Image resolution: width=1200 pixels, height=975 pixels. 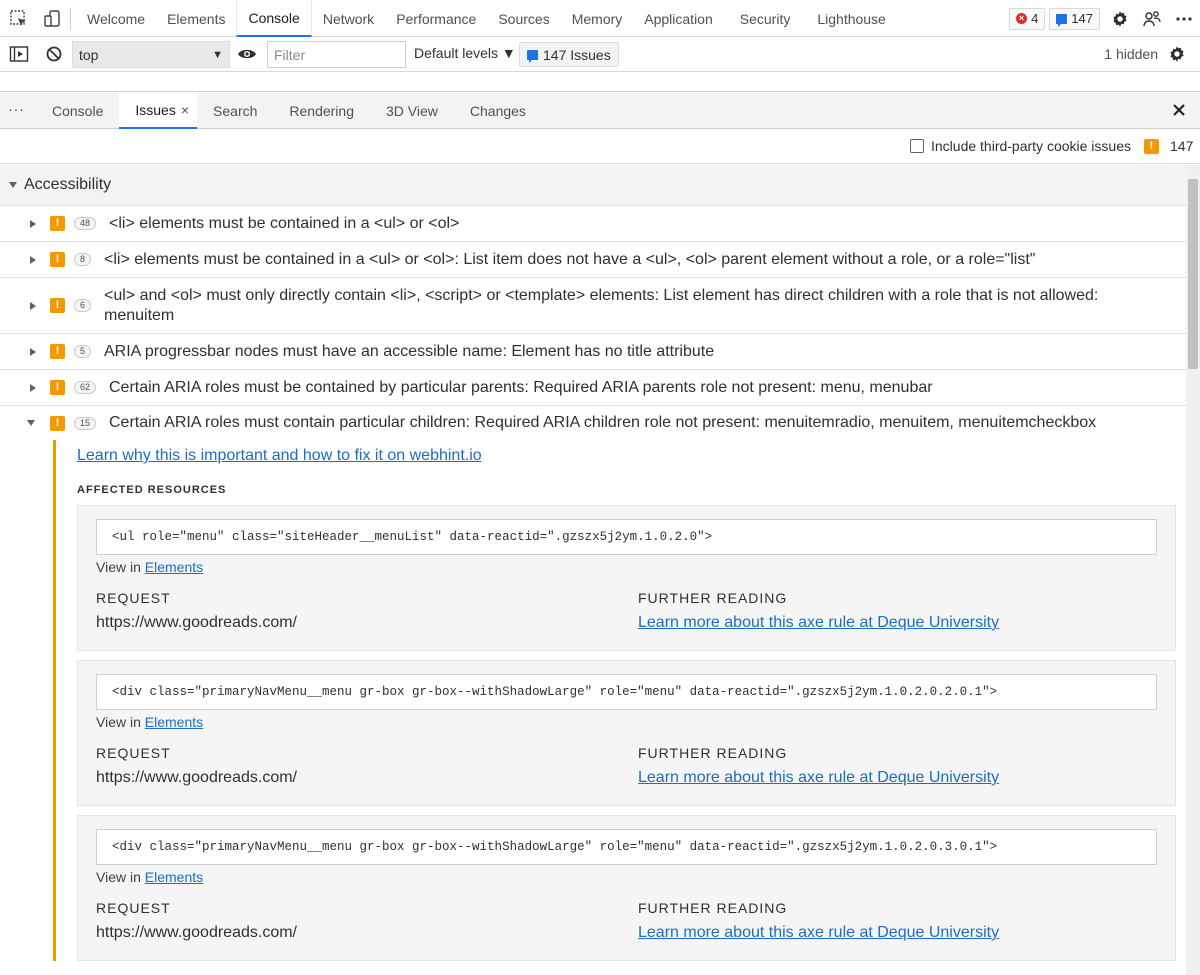 What do you see at coordinates (235, 110) in the screenshot?
I see `drawer-tab-search: Search` at bounding box center [235, 110].